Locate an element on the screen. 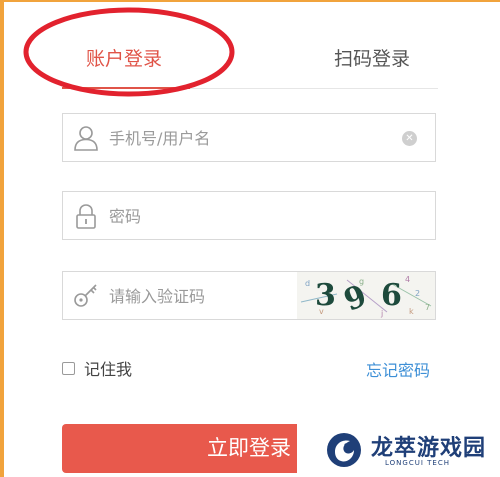 The height and width of the screenshot is (477, 500). captcha-digit: 6 is located at coordinates (391, 295).